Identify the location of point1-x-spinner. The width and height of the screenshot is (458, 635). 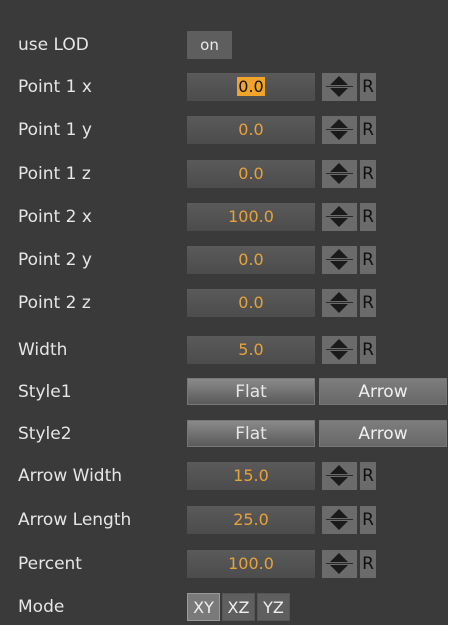
(339, 87).